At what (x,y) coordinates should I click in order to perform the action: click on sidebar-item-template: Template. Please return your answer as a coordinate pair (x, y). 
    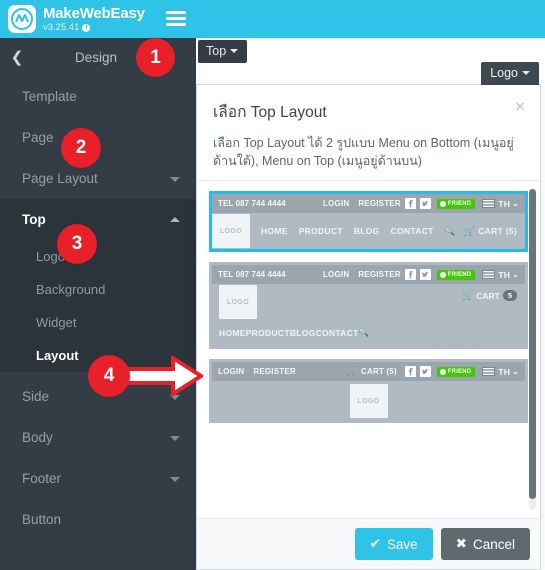
    Looking at the image, I should click on (98, 96).